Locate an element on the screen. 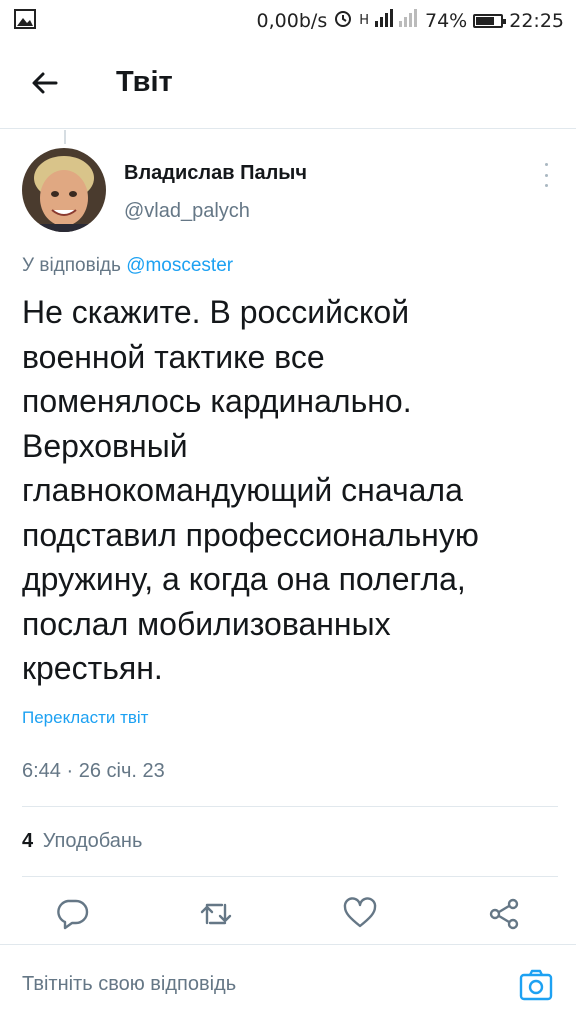 The width and height of the screenshot is (576, 1025). reply-prefix: У відповідь is located at coordinates (71, 265).